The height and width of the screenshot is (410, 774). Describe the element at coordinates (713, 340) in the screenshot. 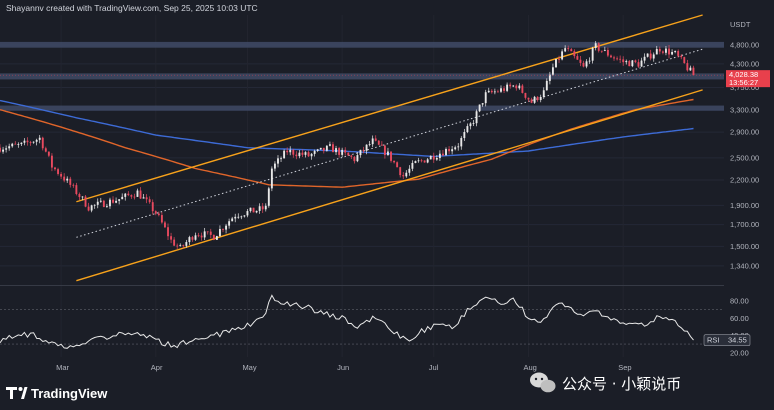

I see `rsi-label: RSI` at that location.